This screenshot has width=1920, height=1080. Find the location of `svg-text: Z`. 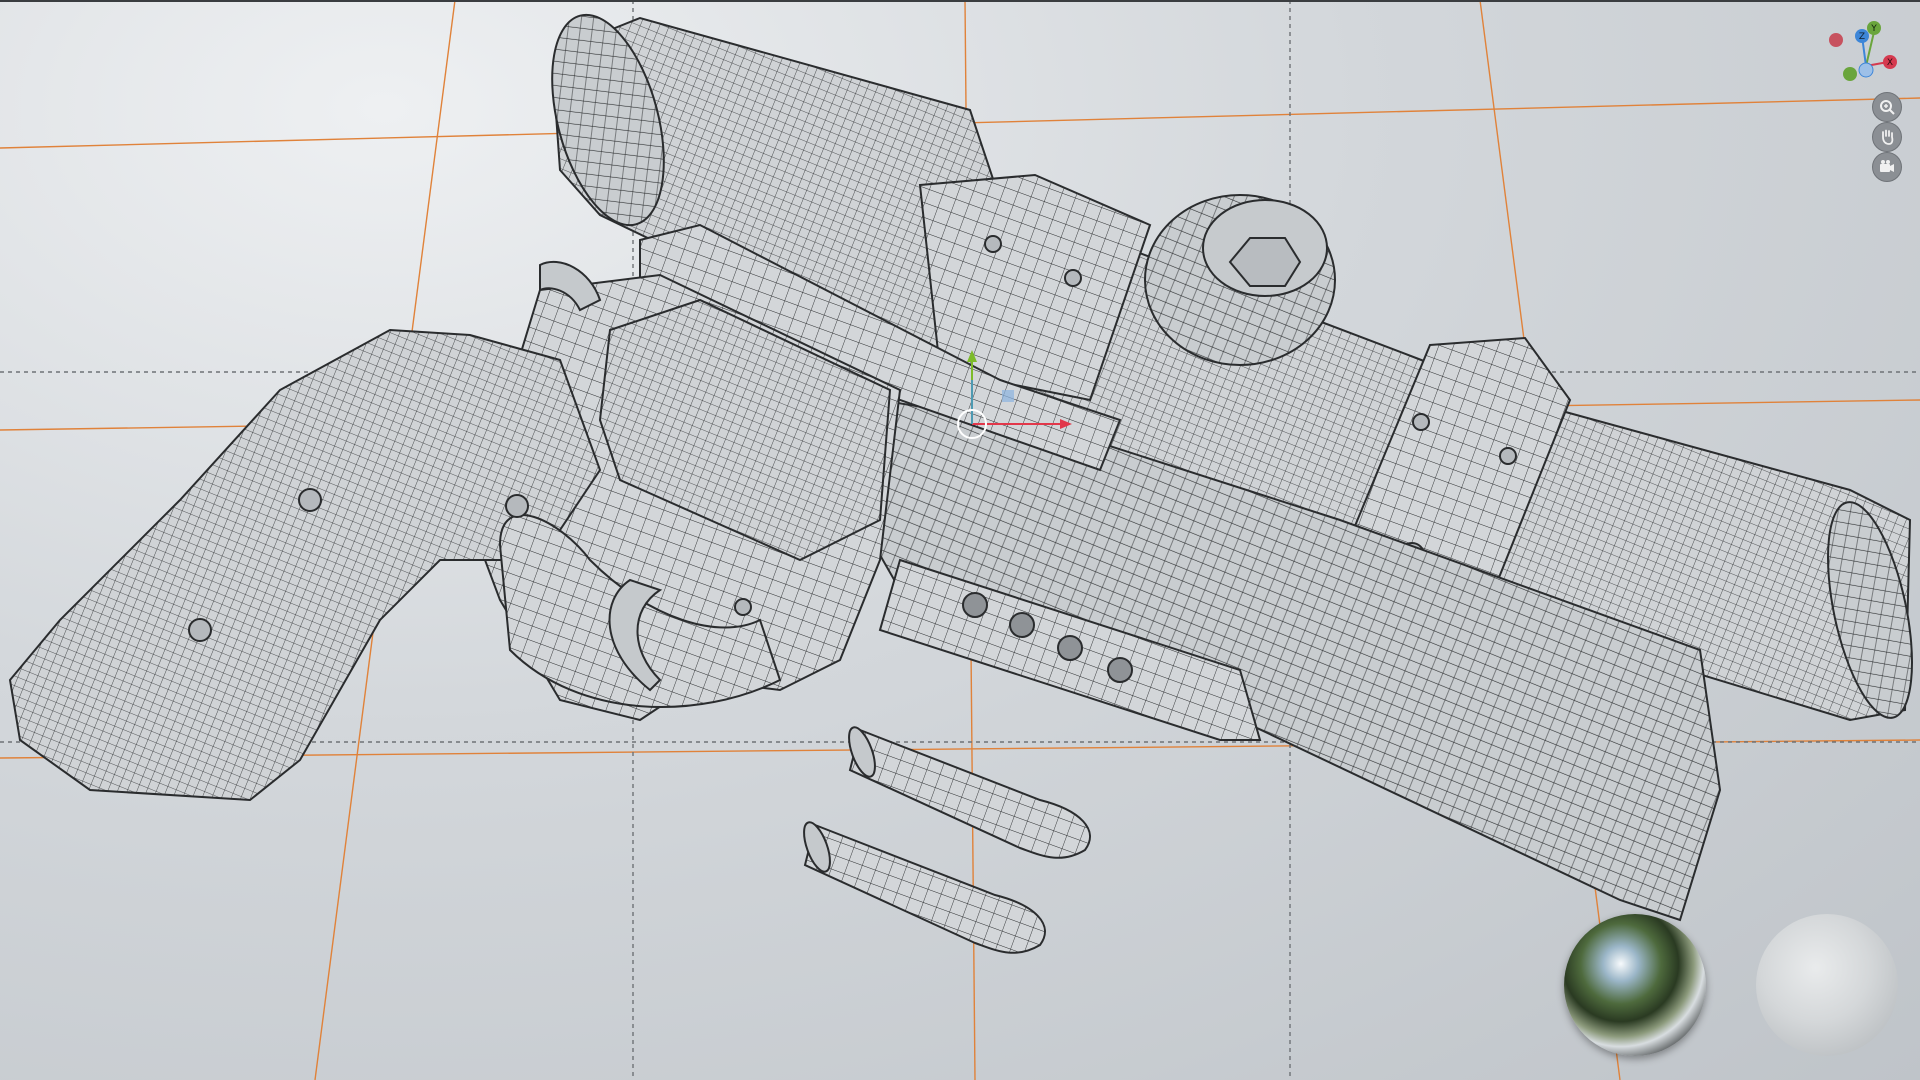

svg-text: Z is located at coordinates (1862, 37).